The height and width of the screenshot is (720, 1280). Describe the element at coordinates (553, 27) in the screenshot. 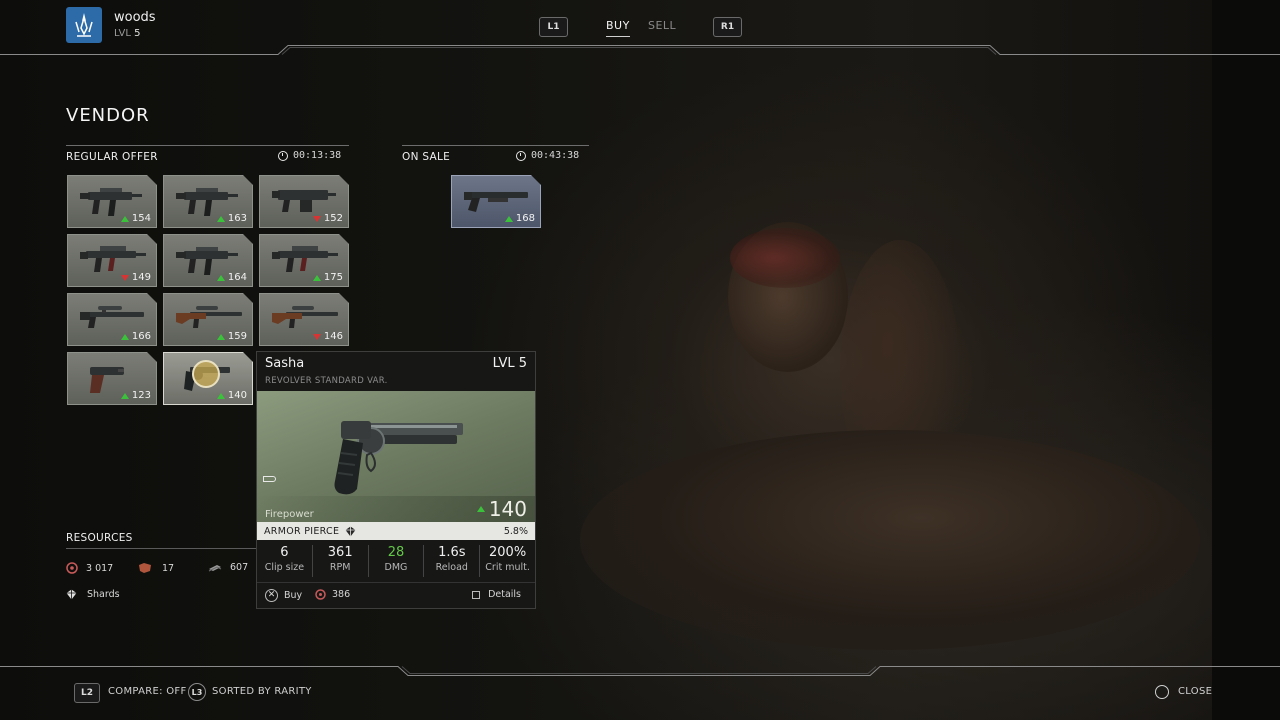

I see `l1-button: L1` at that location.